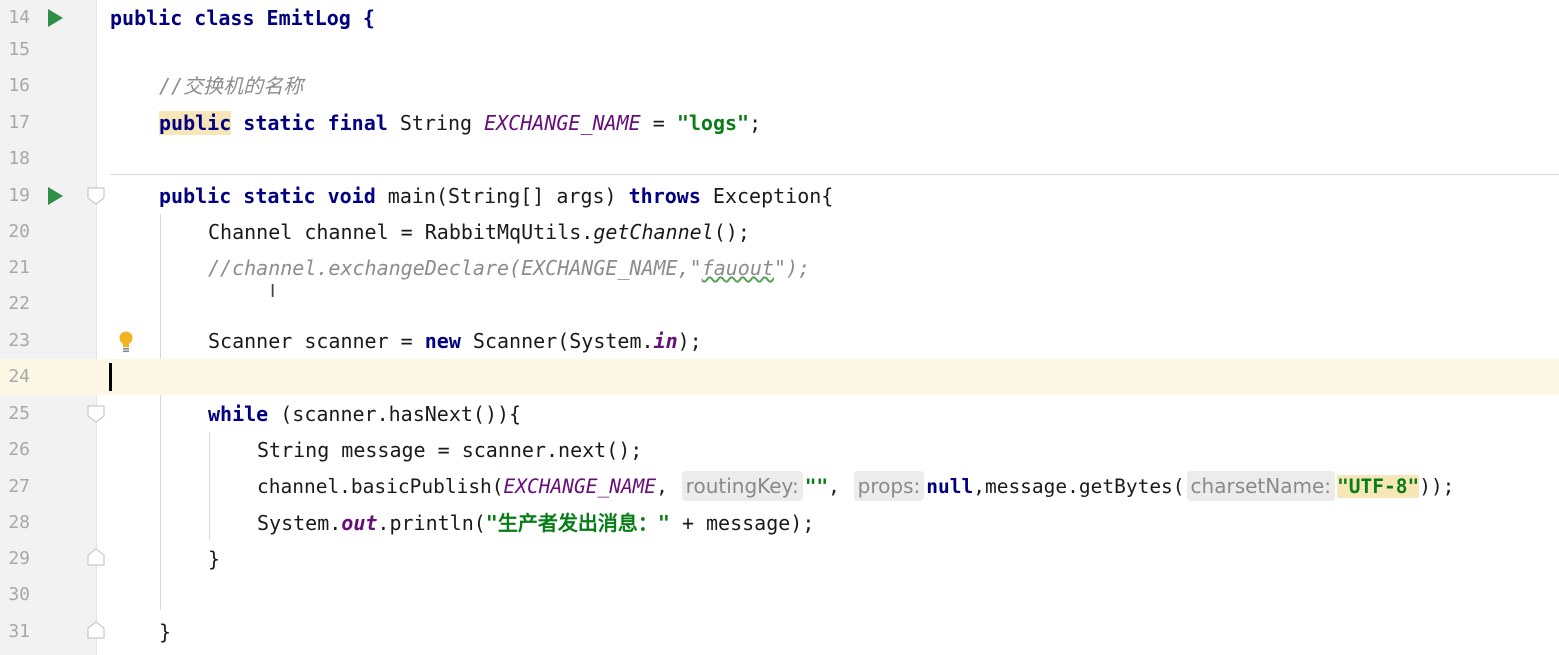 This screenshot has height=655, width=1559. Describe the element at coordinates (126, 344) in the screenshot. I see `lightbulb-icon` at that location.